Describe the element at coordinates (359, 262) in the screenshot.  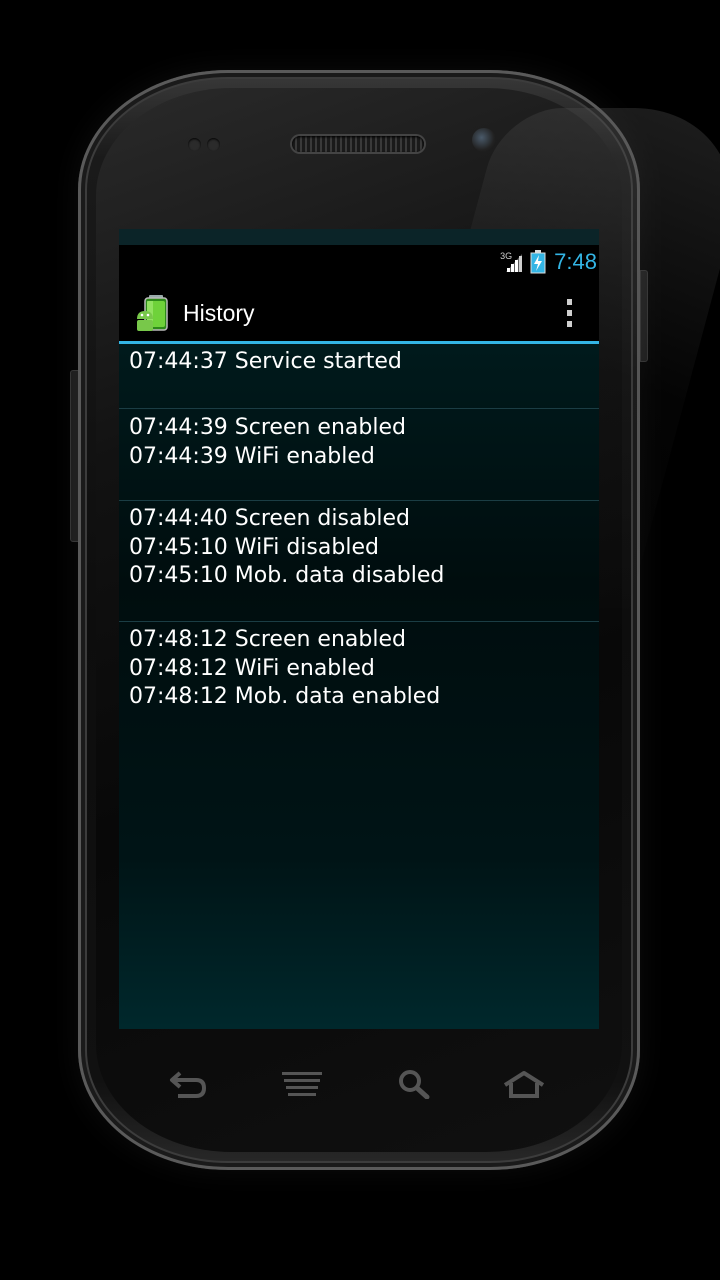
I see `status-bar: 3G 7:48` at that location.